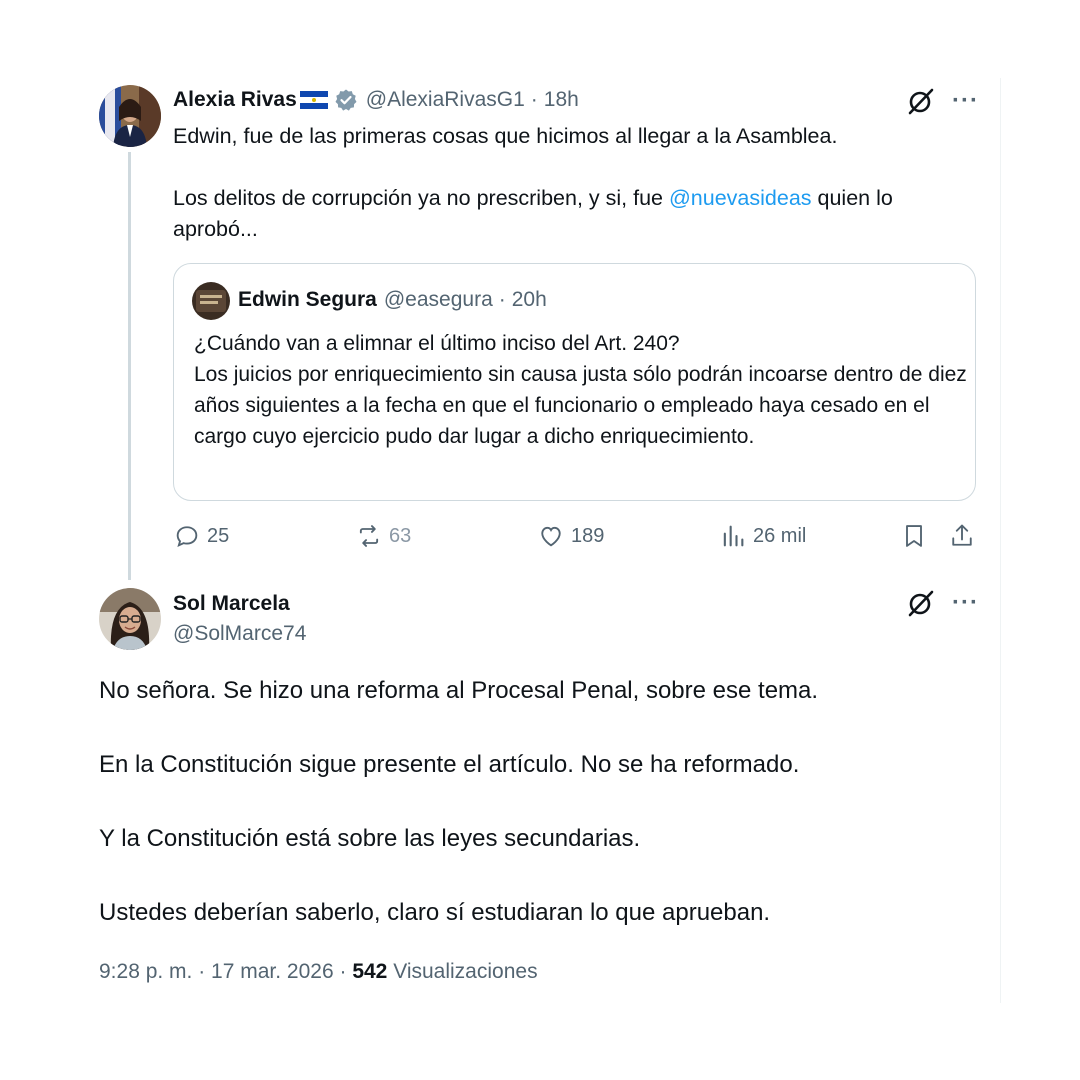 The image size is (1080, 1080). Describe the element at coordinates (438, 299) in the screenshot. I see `quoted-author-handle: @easegura` at that location.